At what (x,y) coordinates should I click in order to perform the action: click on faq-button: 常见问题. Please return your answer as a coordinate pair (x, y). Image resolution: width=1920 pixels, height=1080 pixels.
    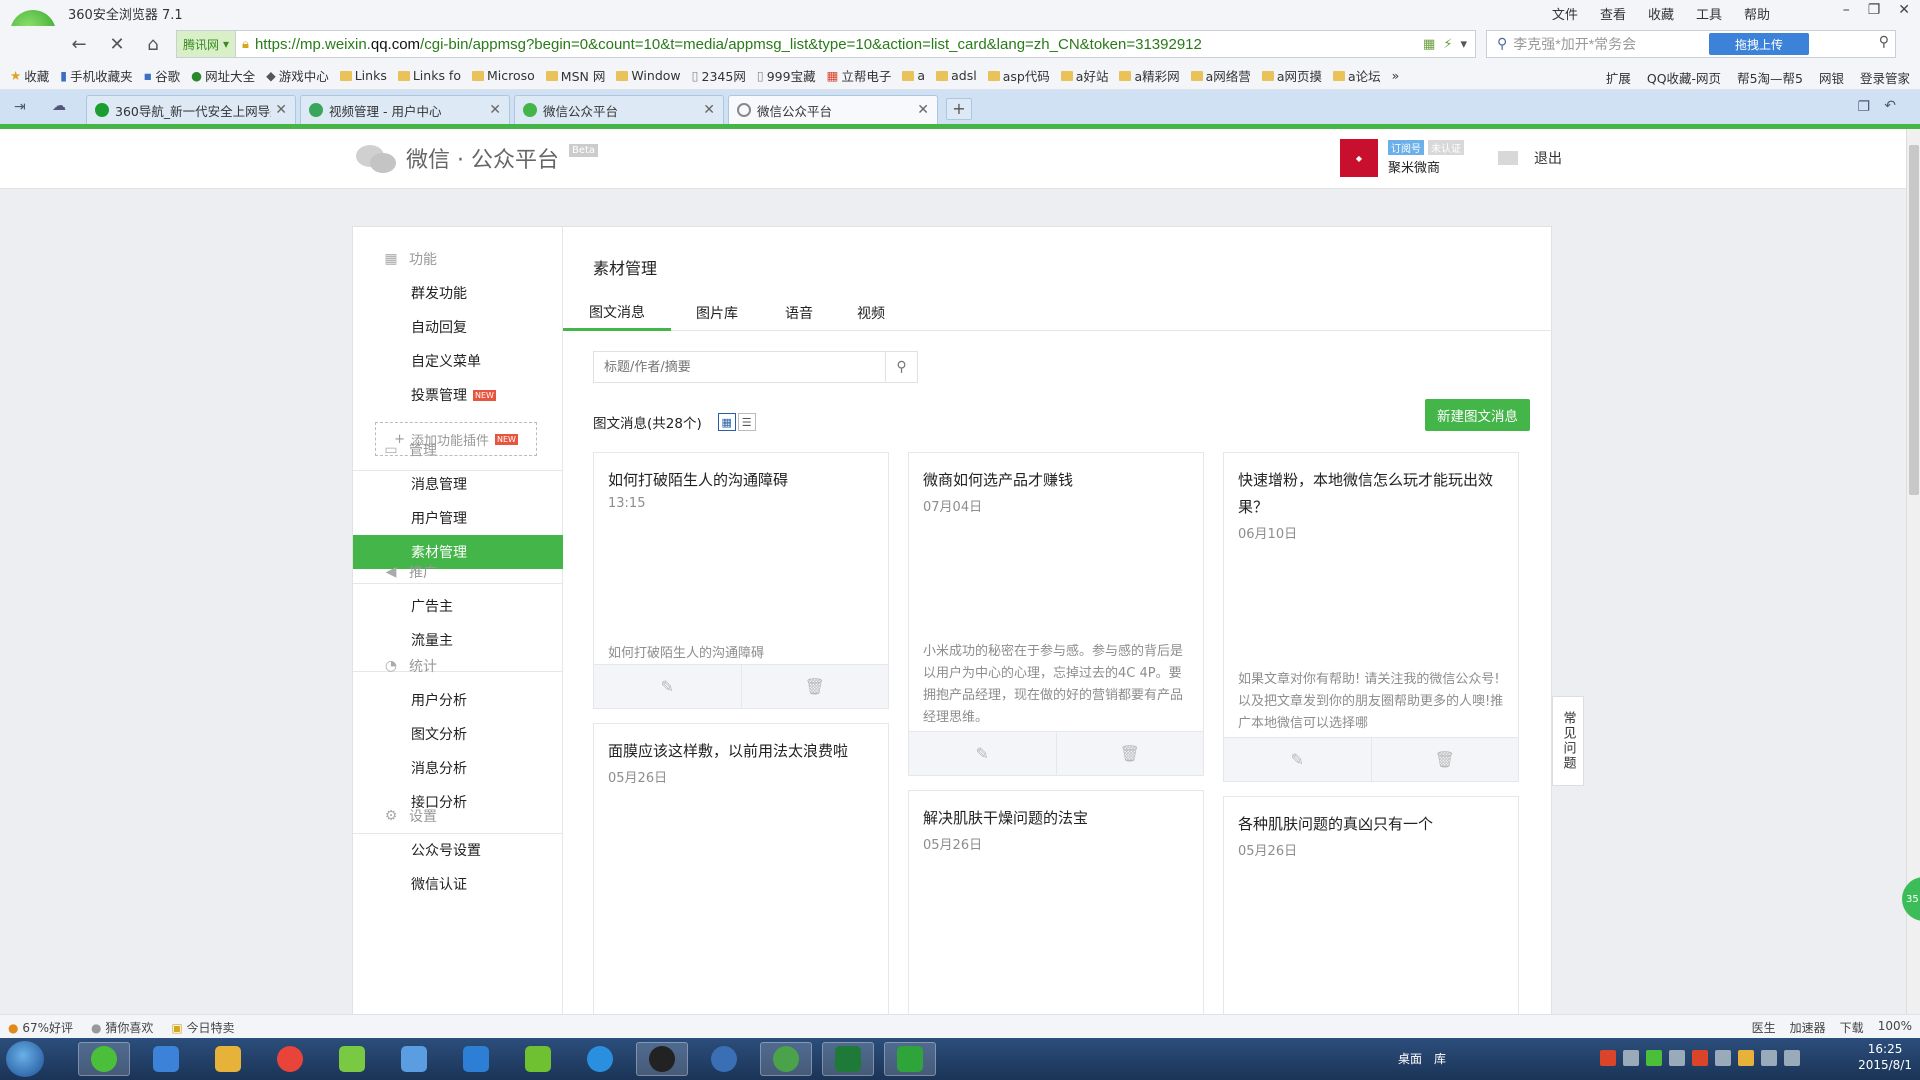
    Looking at the image, I should click on (1568, 741).